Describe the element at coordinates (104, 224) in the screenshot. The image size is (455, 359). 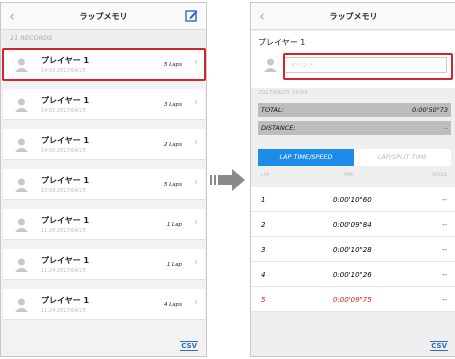
I see `list-item: プレイヤー 1 11:26 2017/04/25 1 Lap ›` at that location.